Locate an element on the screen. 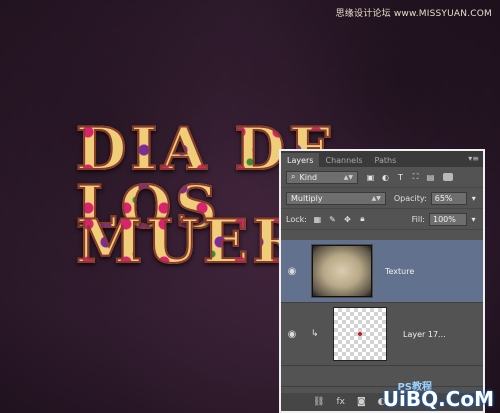 The height and width of the screenshot is (413, 500). layer-row-partial is located at coordinates (382, 376).